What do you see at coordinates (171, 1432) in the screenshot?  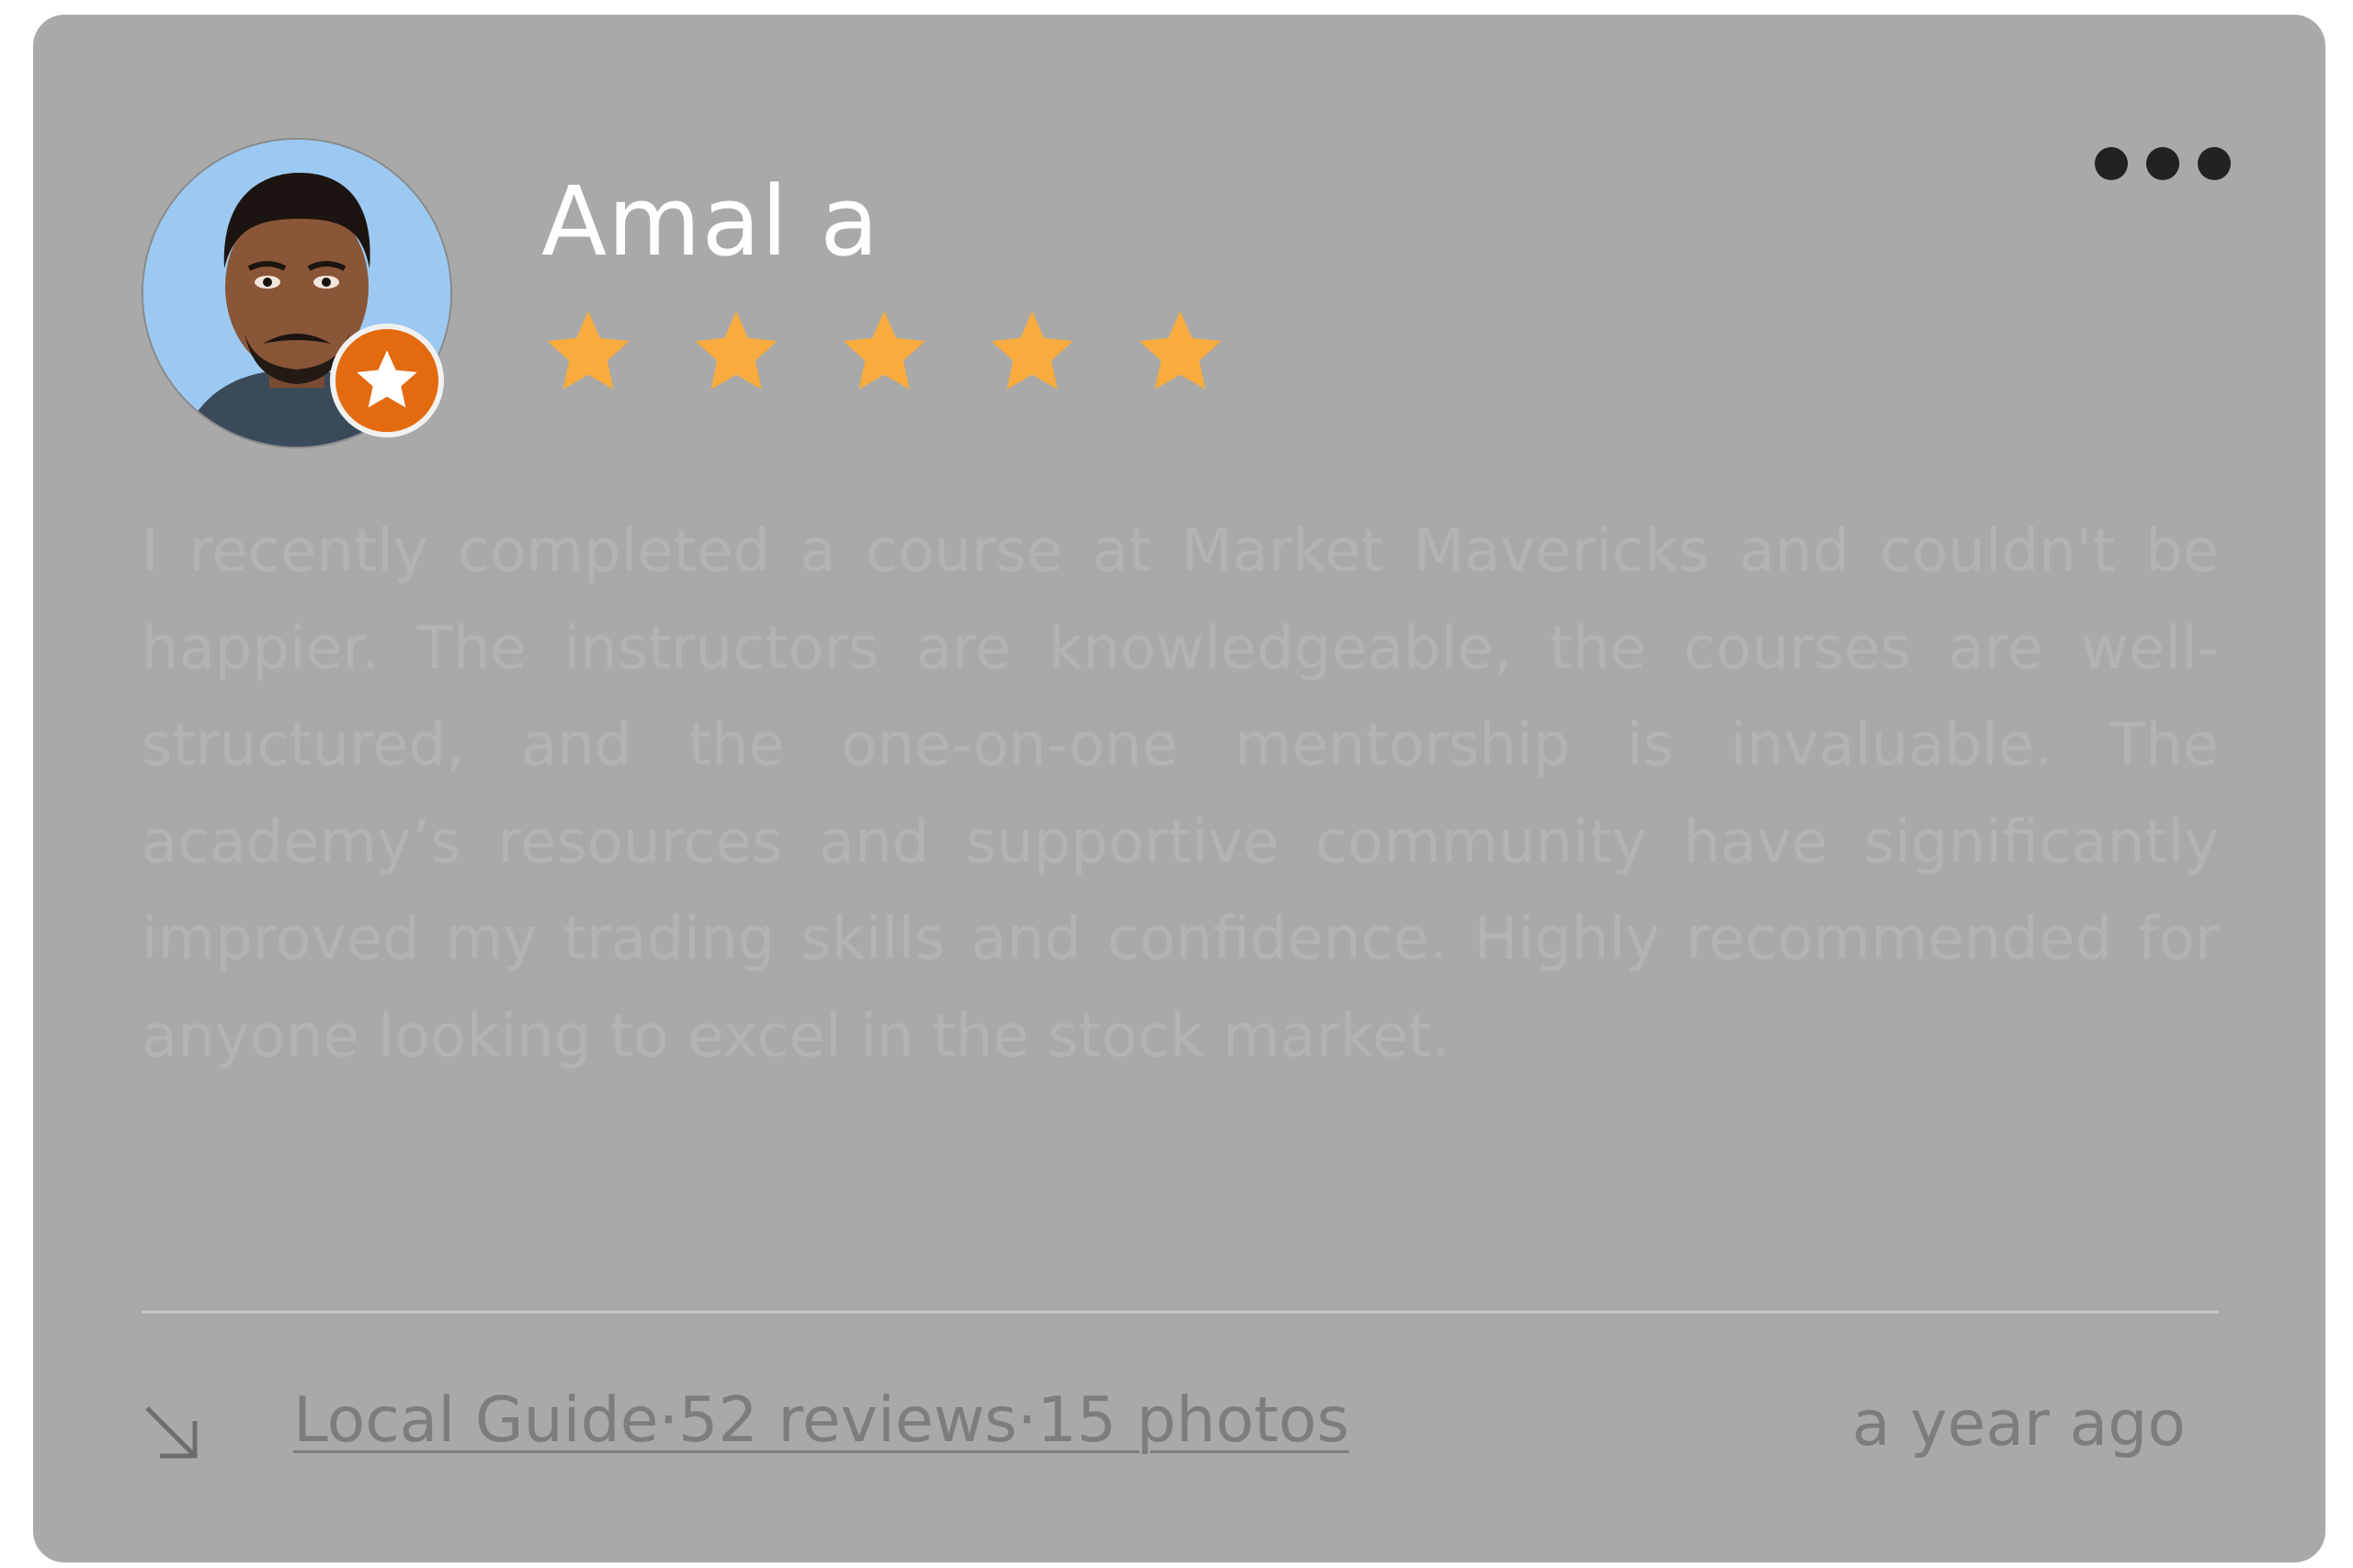 I see `arrow-down-right-icon` at bounding box center [171, 1432].